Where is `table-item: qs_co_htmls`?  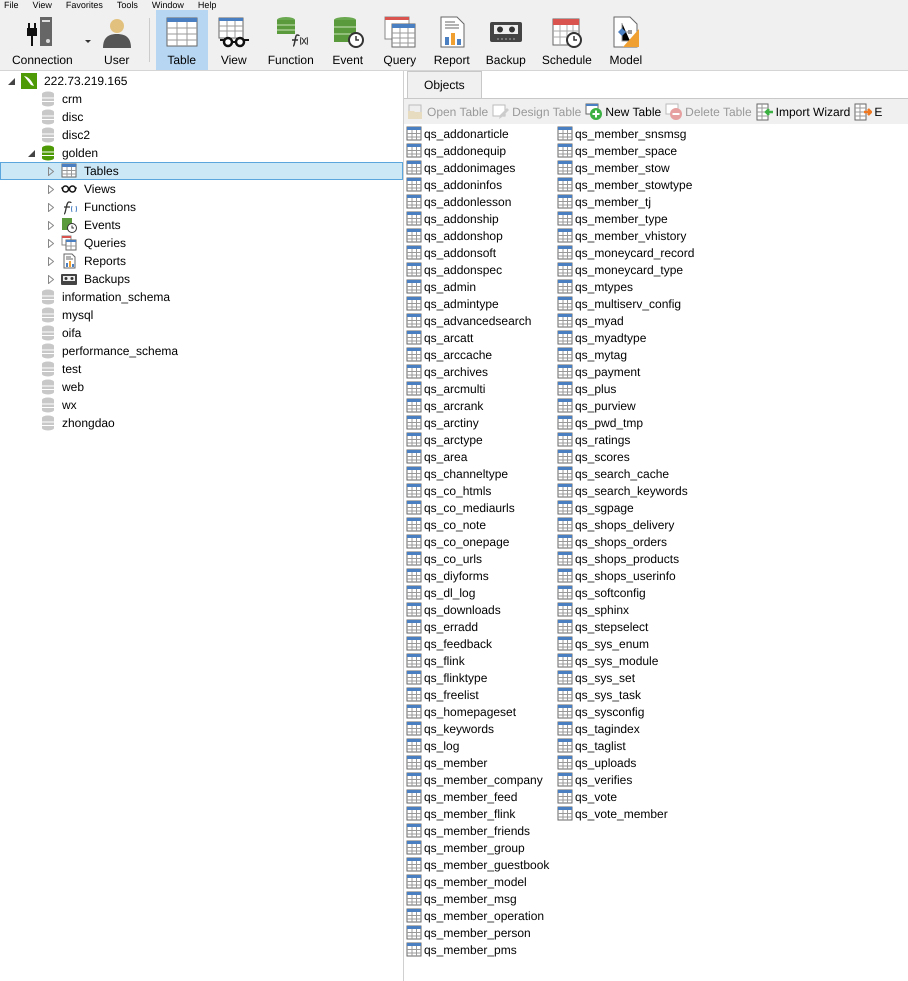
table-item: qs_co_htmls is located at coordinates (481, 490).